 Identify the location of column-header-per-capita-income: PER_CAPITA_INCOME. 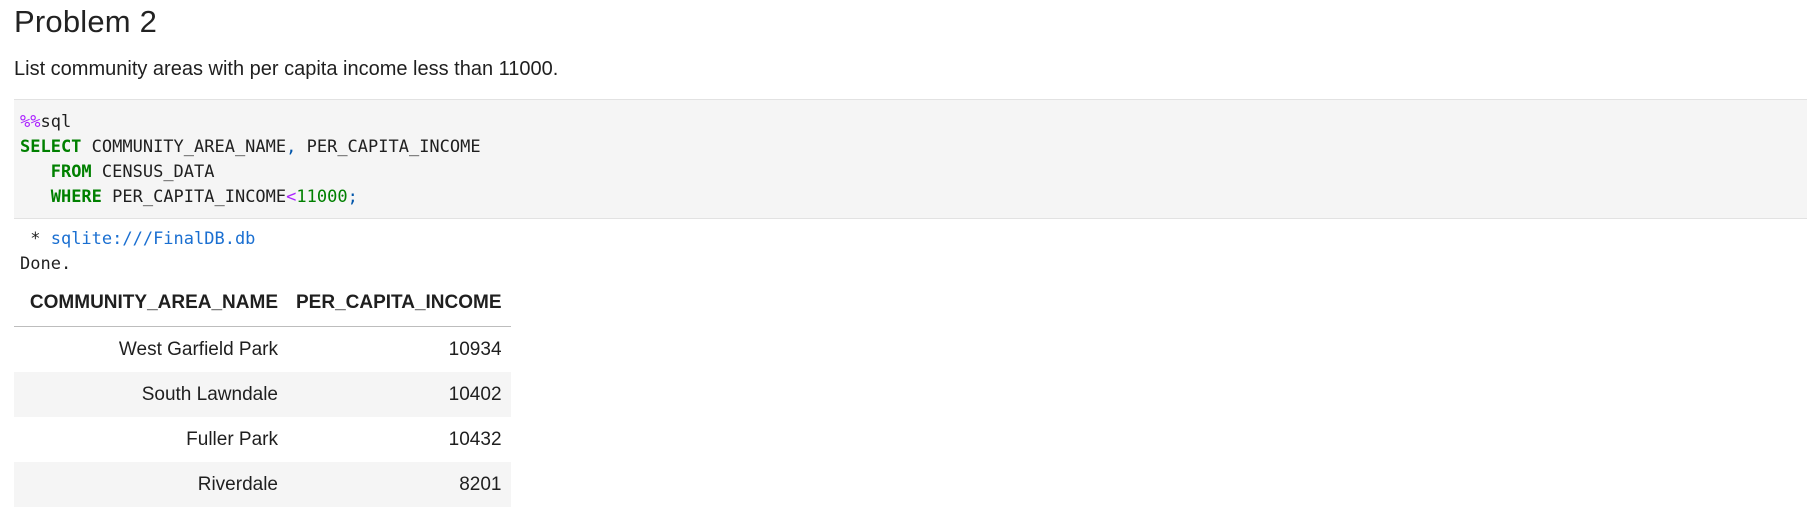
(399, 303).